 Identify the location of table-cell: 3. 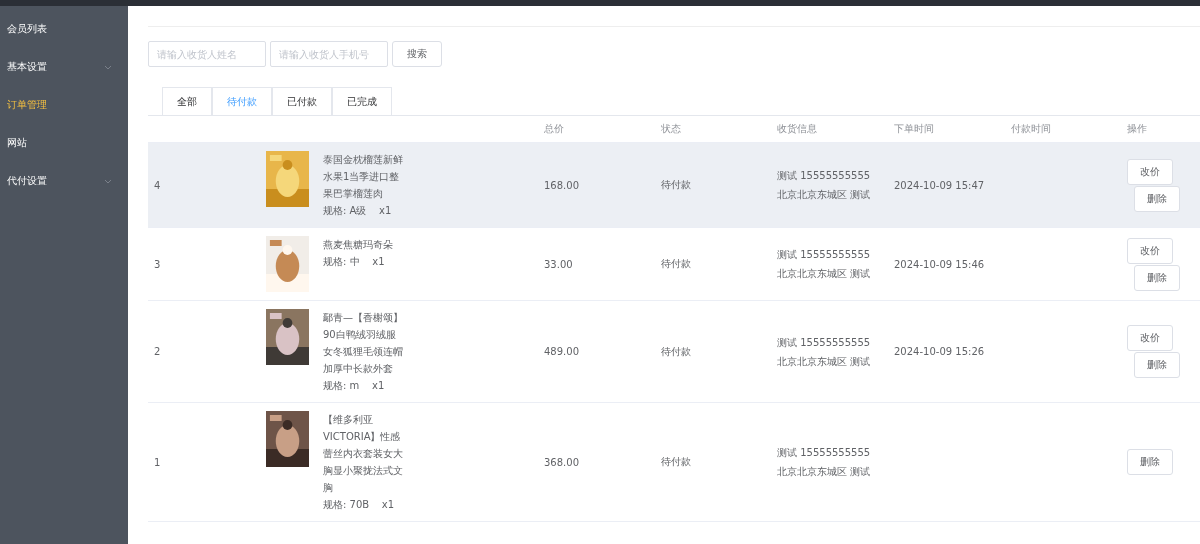
(157, 264).